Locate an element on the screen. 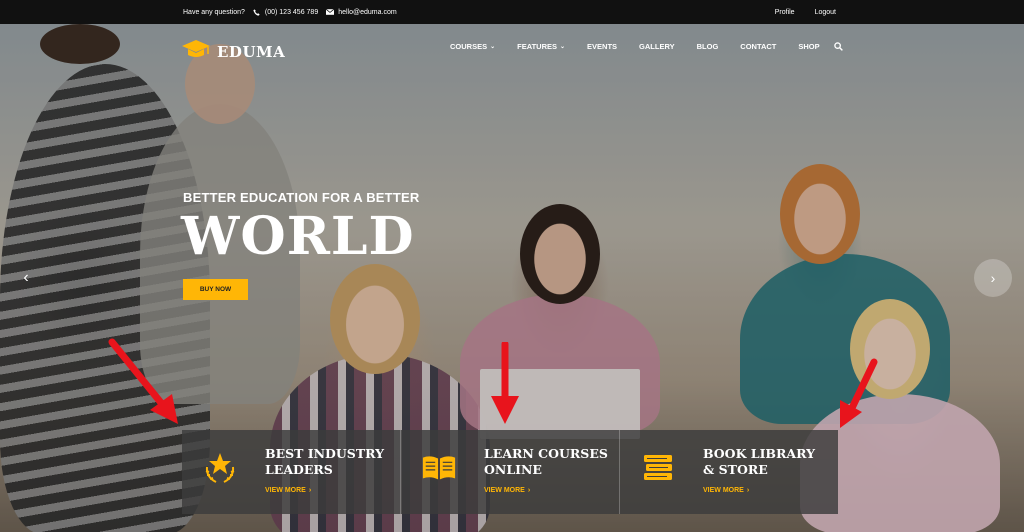 The image size is (1024, 532). graduation-cap-icon is located at coordinates (196, 51).